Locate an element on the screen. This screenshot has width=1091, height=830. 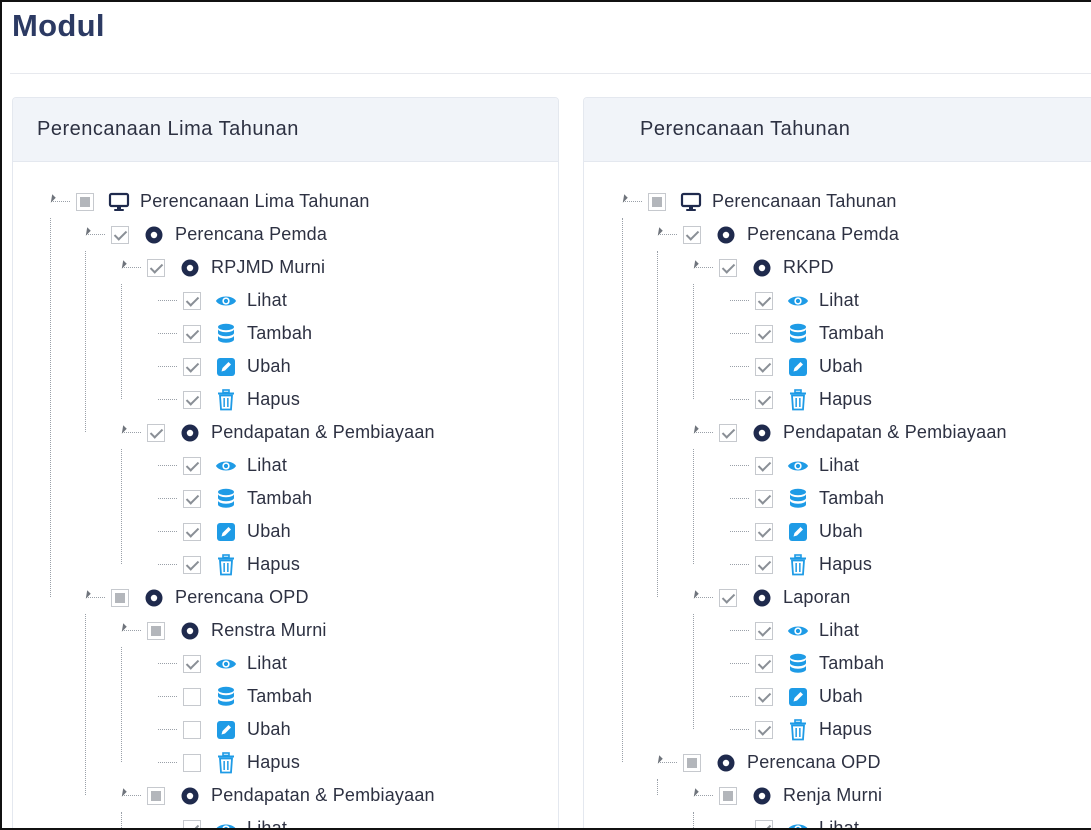
tree-node: RPJMD Murni is located at coordinates (221, 267).